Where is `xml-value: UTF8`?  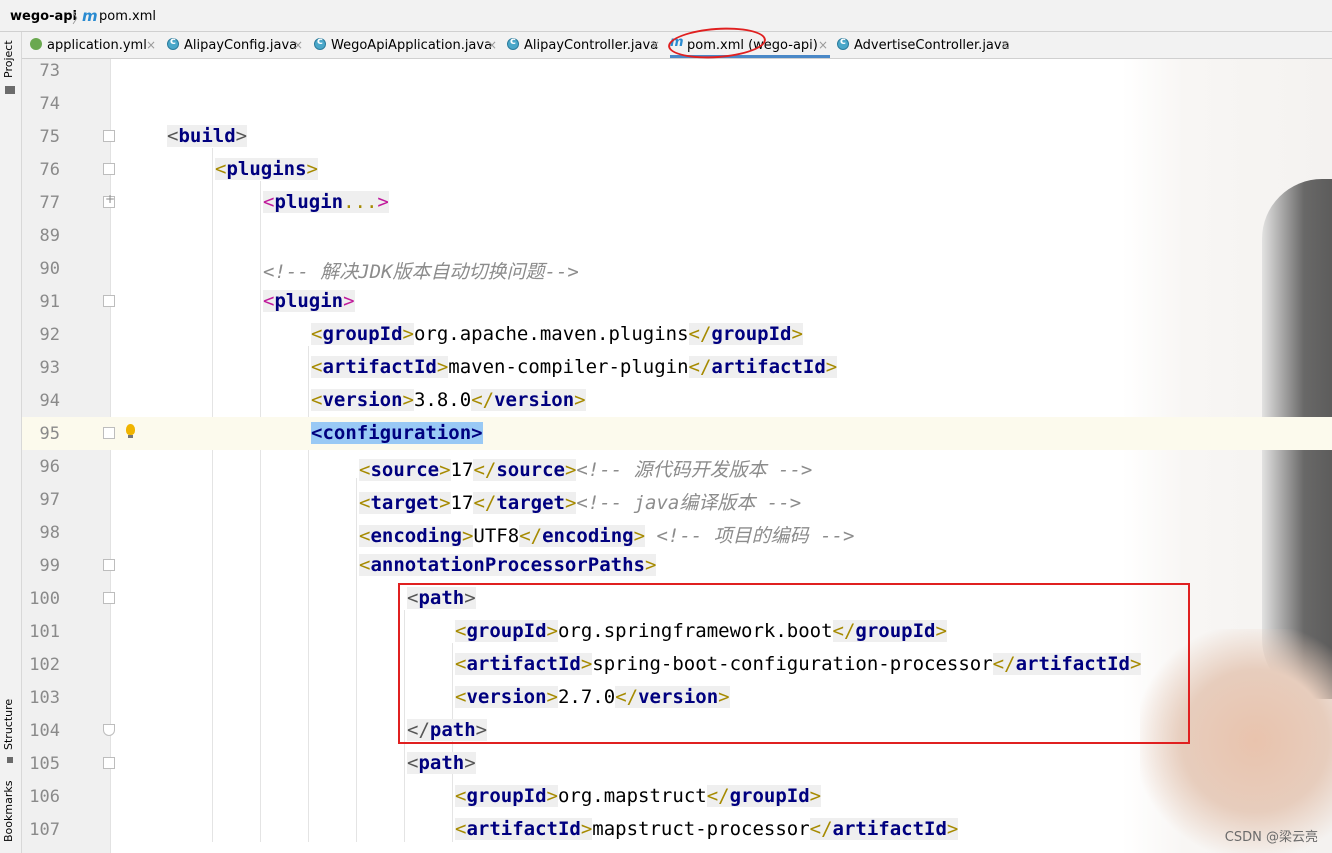
xml-value: UTF8 is located at coordinates (496, 536).